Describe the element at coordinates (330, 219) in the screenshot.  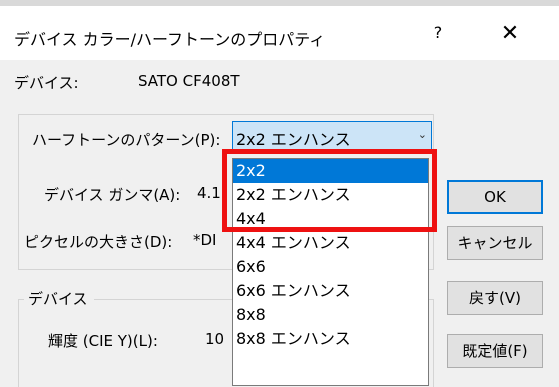
I see `dropdown-option-4x4: 4x4` at that location.